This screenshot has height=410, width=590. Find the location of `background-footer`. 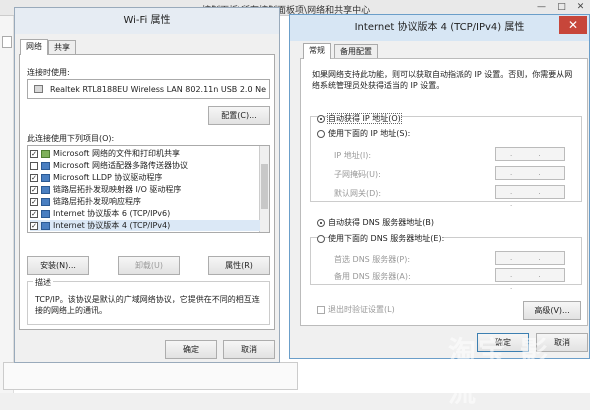

background-footer is located at coordinates (150, 376).